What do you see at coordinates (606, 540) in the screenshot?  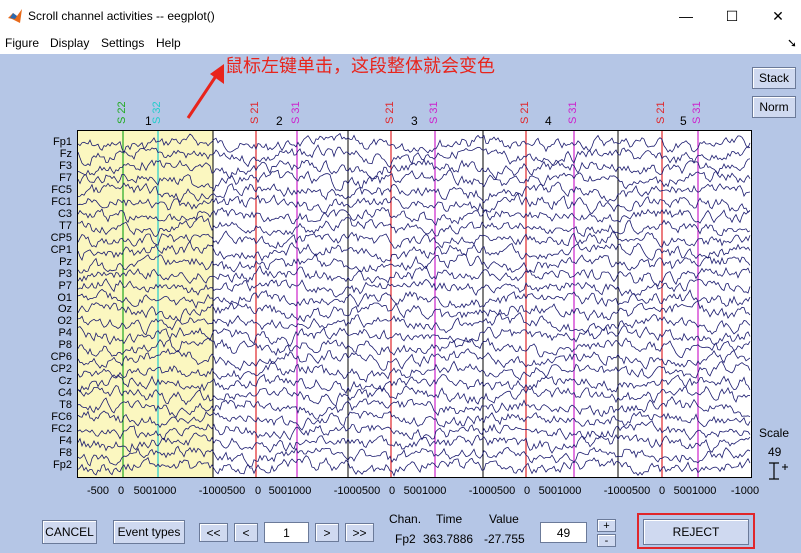 I see `scale-decrease-button: -` at bounding box center [606, 540].